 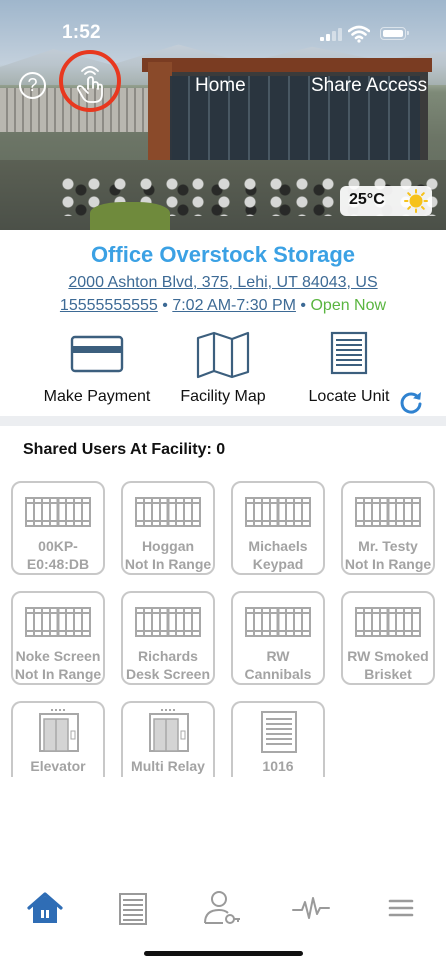 I want to click on make-payment-button: Make Payment, so click(x=97, y=370).